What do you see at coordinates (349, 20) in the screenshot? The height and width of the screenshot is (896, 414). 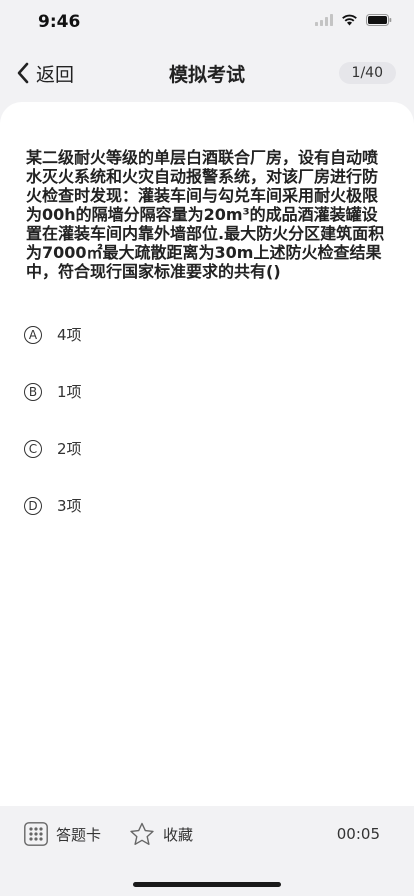 I see `wifi-icon` at bounding box center [349, 20].